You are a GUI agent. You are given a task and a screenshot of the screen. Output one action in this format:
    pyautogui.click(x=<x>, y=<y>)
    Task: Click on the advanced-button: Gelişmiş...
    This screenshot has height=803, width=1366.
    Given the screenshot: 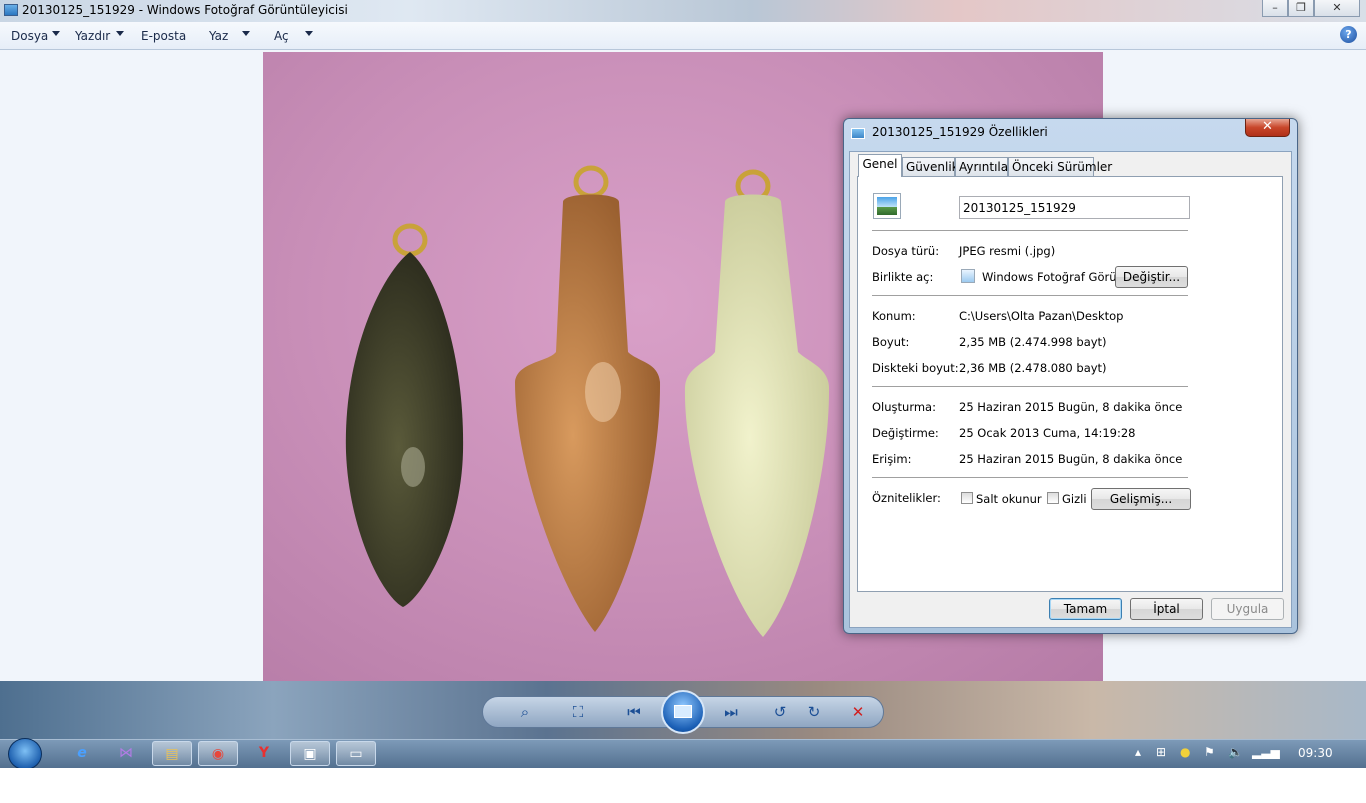 What is the action you would take?
    pyautogui.click(x=1141, y=499)
    